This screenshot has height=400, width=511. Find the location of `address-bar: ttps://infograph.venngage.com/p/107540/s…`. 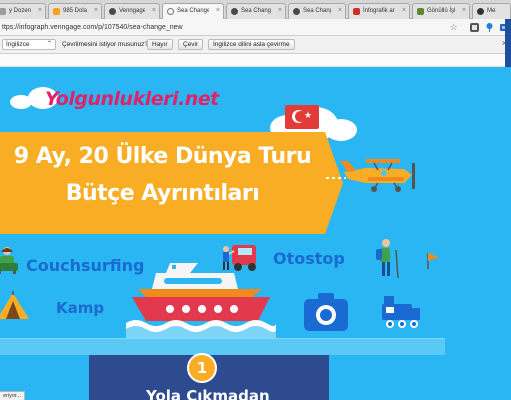

address-bar: ttps://infograph.venngage.com/p/107540/s… is located at coordinates (255, 27).